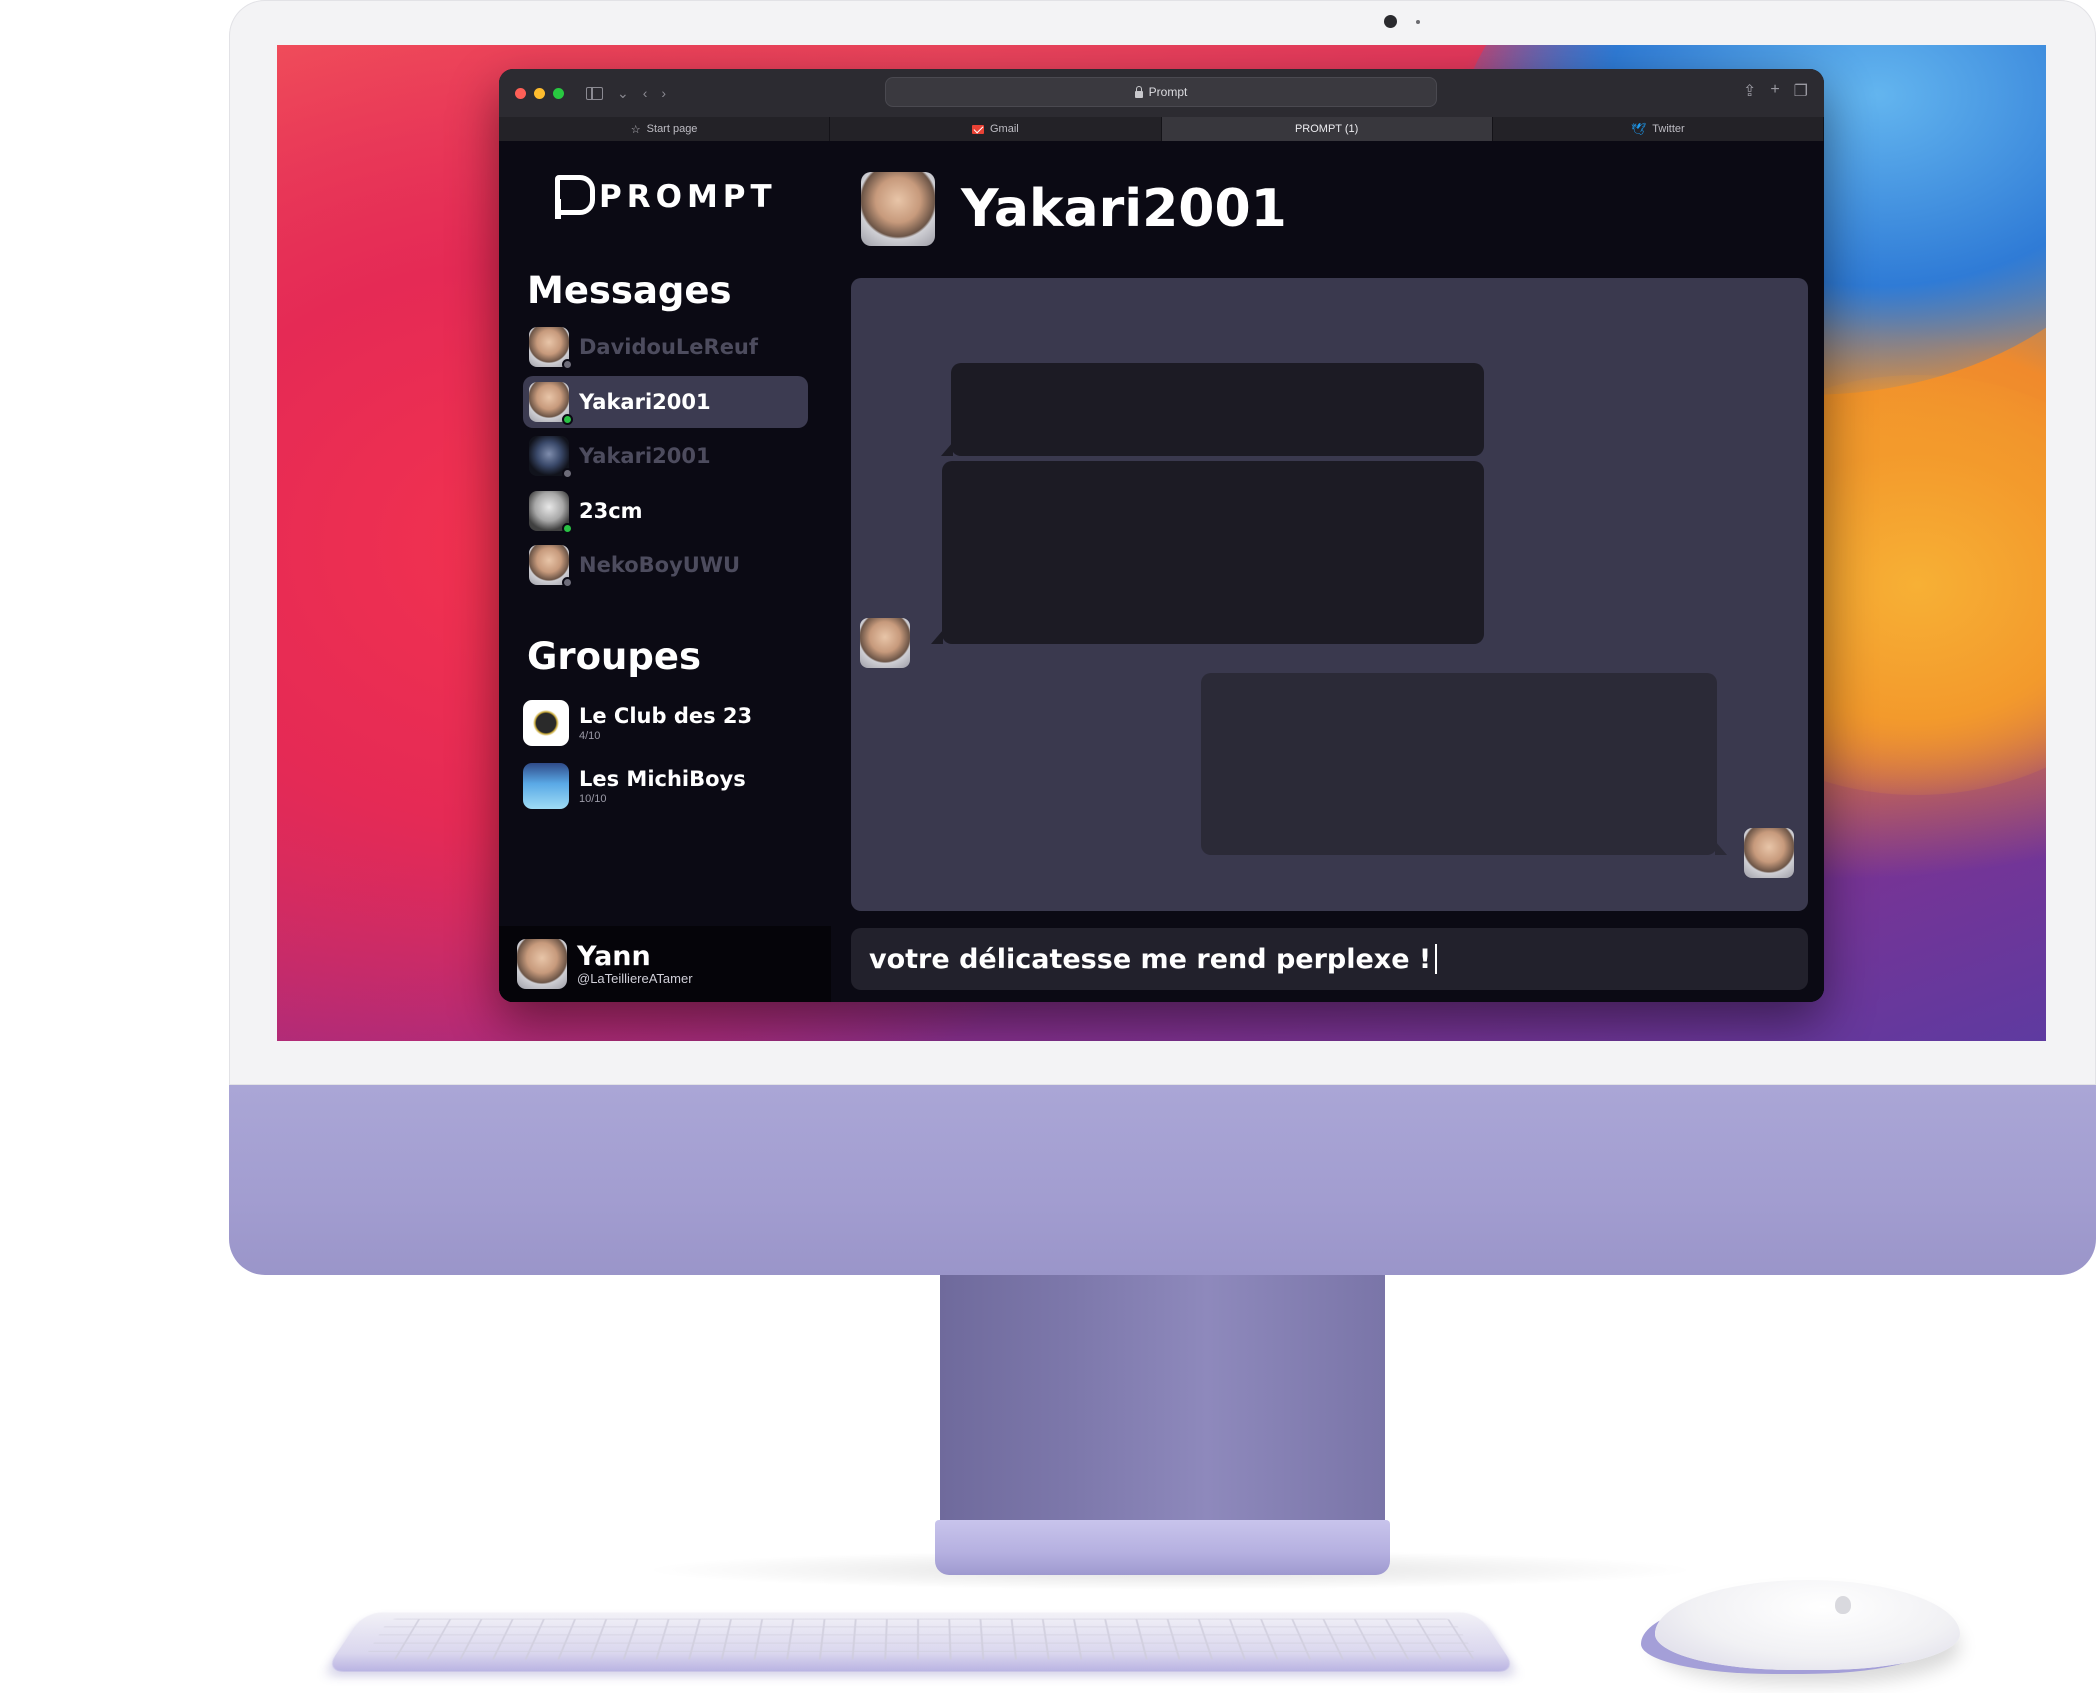  I want to click on tab-bar: ☆ Start page Gmail PROMPT (1) 🕊 Twitter, so click(1161, 129).